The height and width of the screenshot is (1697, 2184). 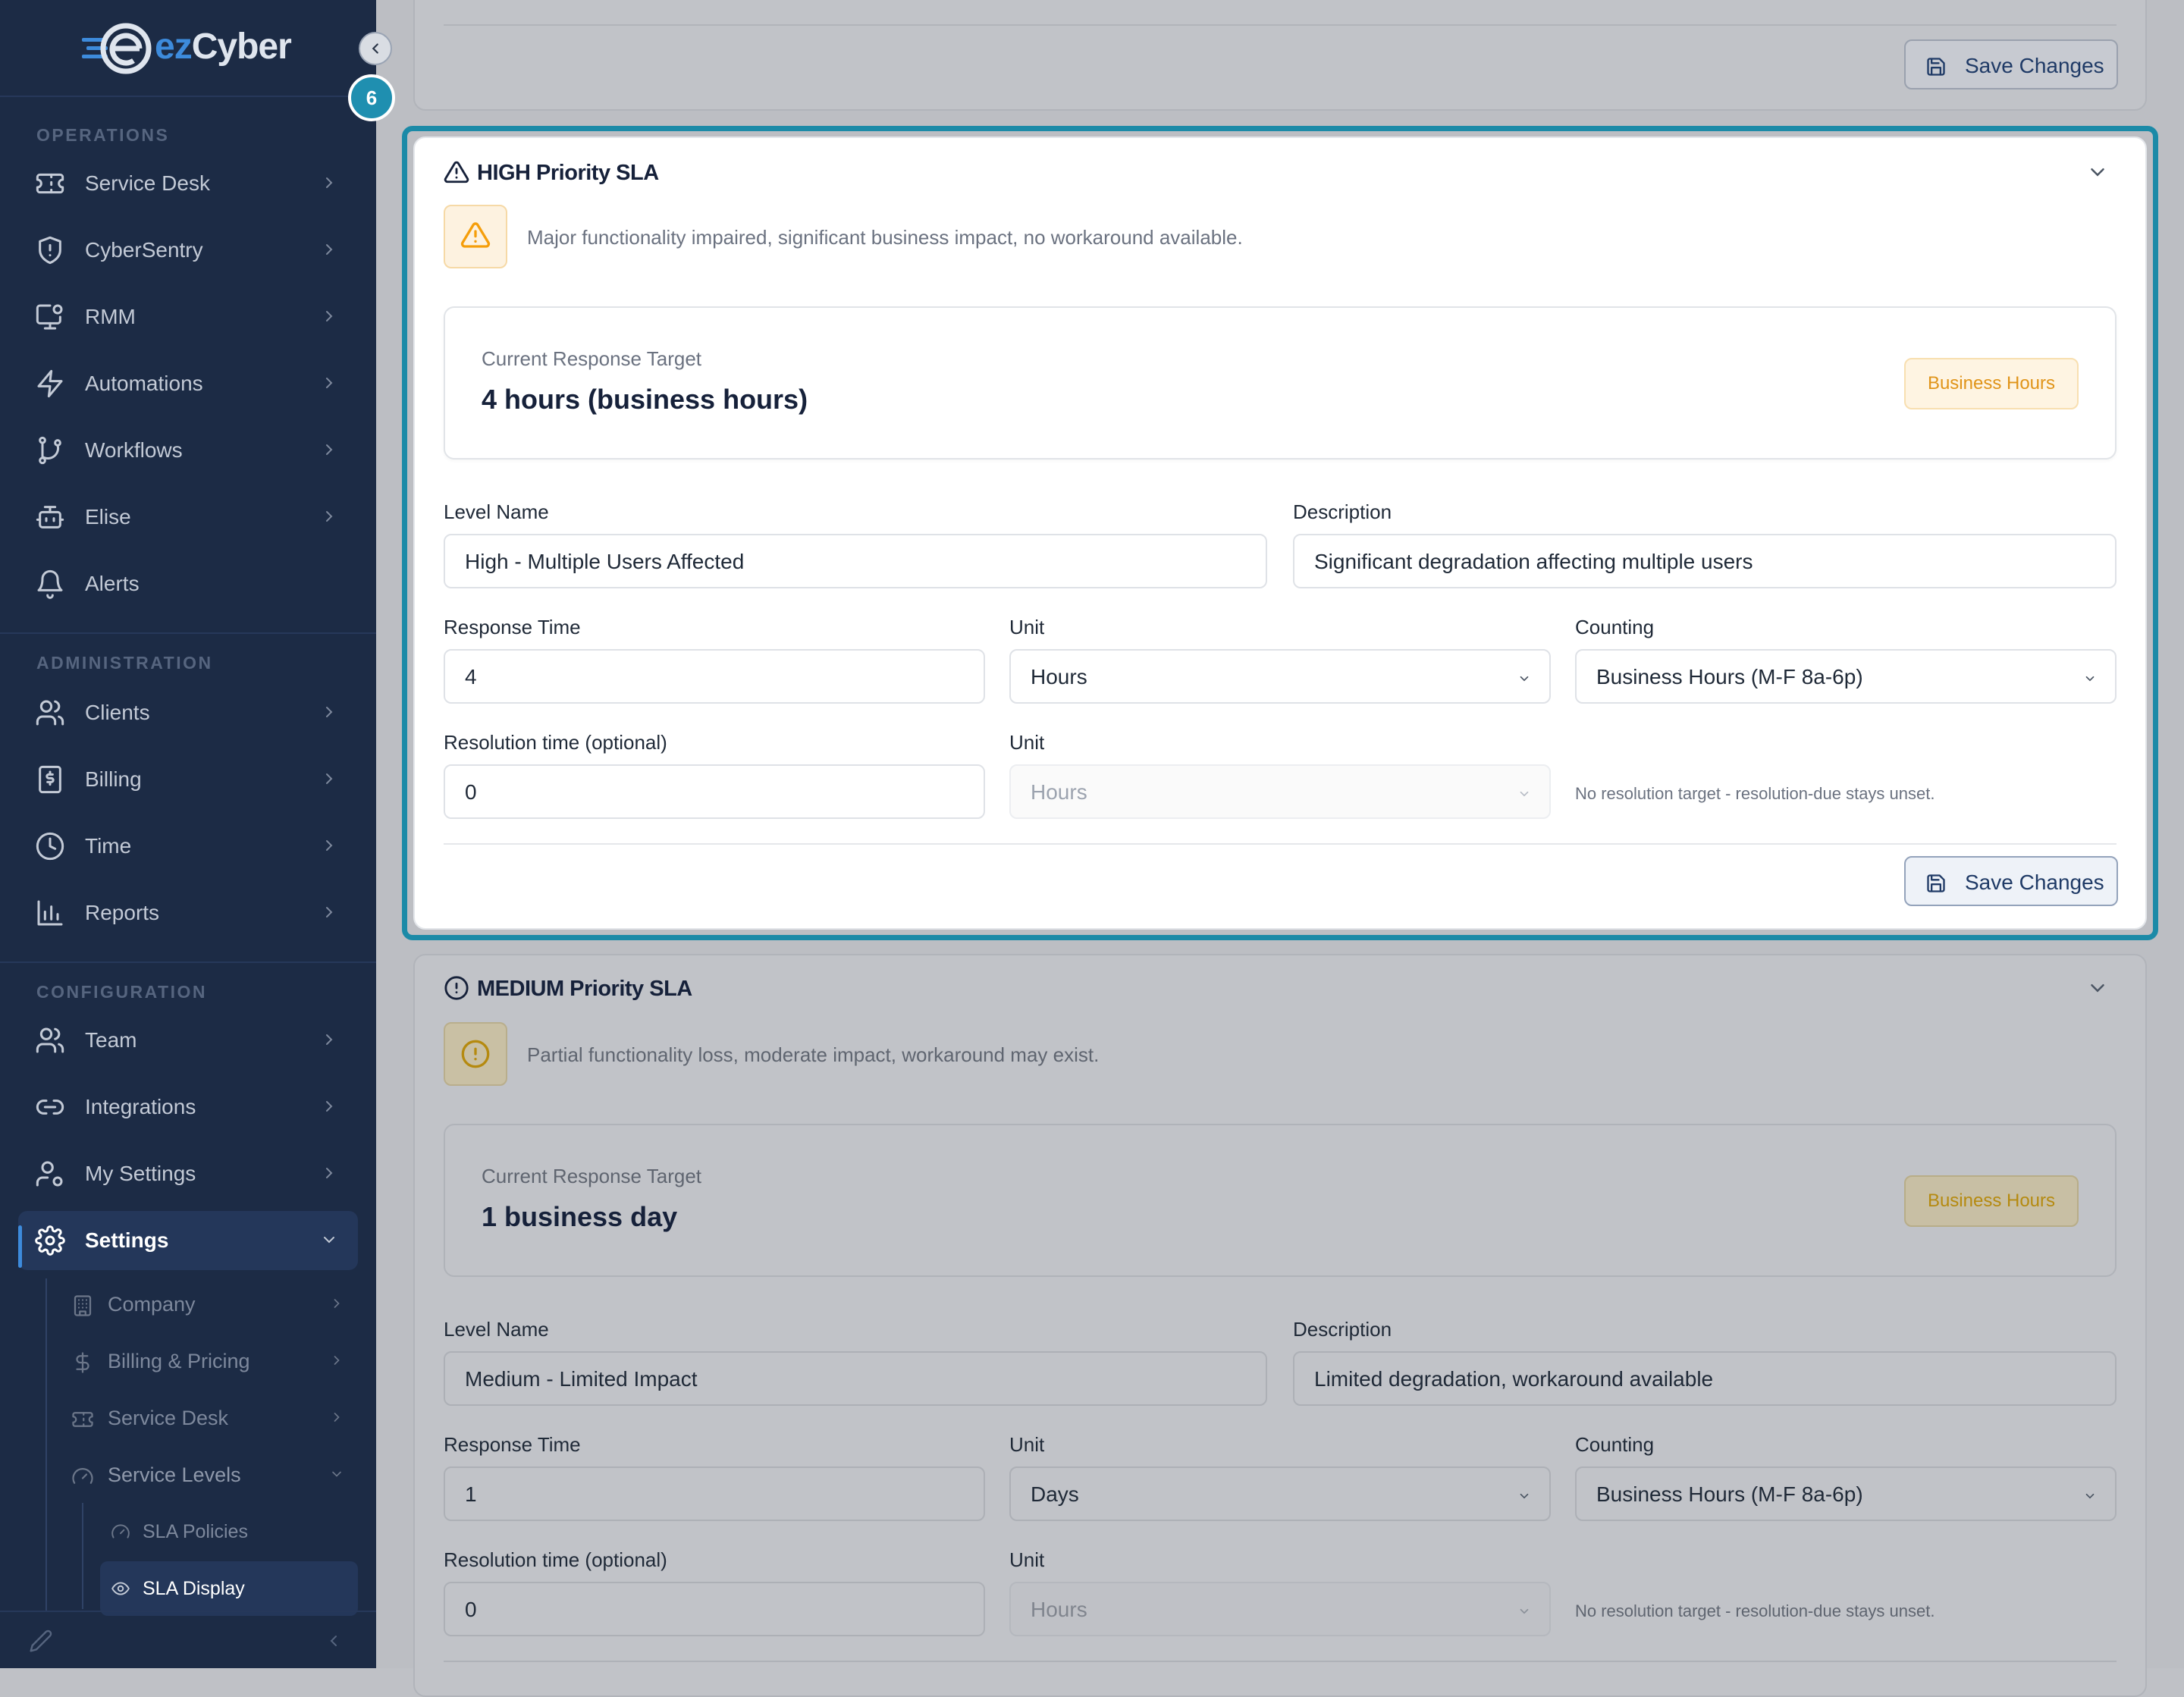 I want to click on tree-line, so click(x=46, y=1445).